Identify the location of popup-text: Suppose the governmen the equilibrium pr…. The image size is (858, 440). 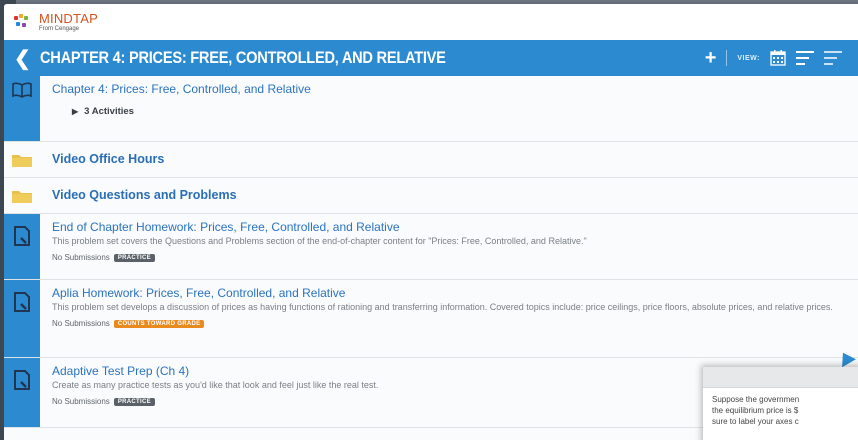
(780, 407).